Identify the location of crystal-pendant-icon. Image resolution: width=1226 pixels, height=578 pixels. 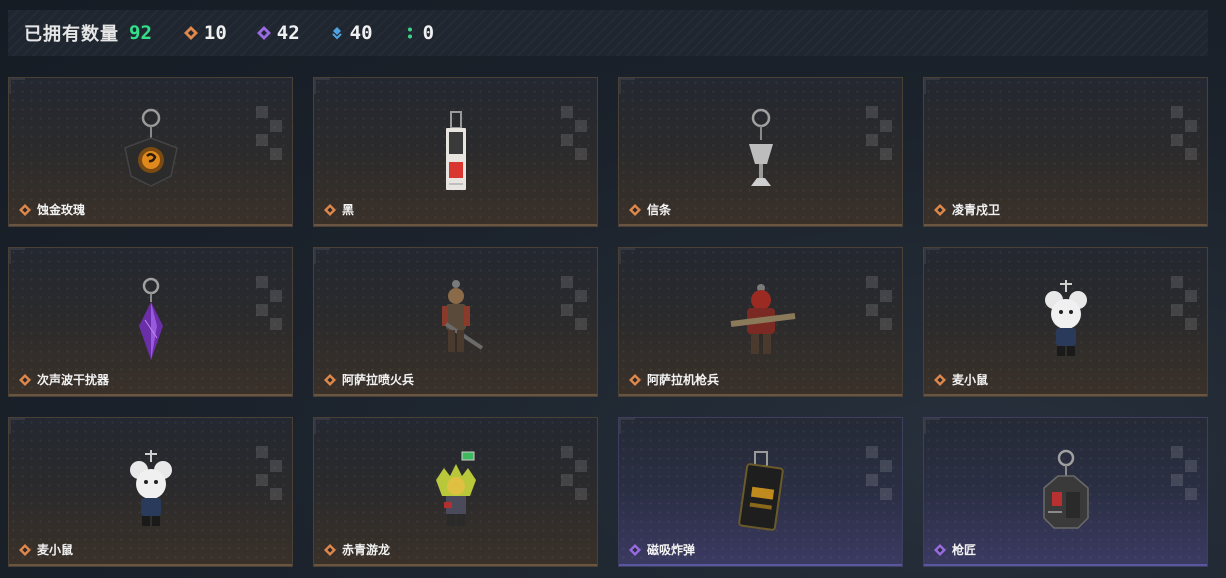
(150, 318).